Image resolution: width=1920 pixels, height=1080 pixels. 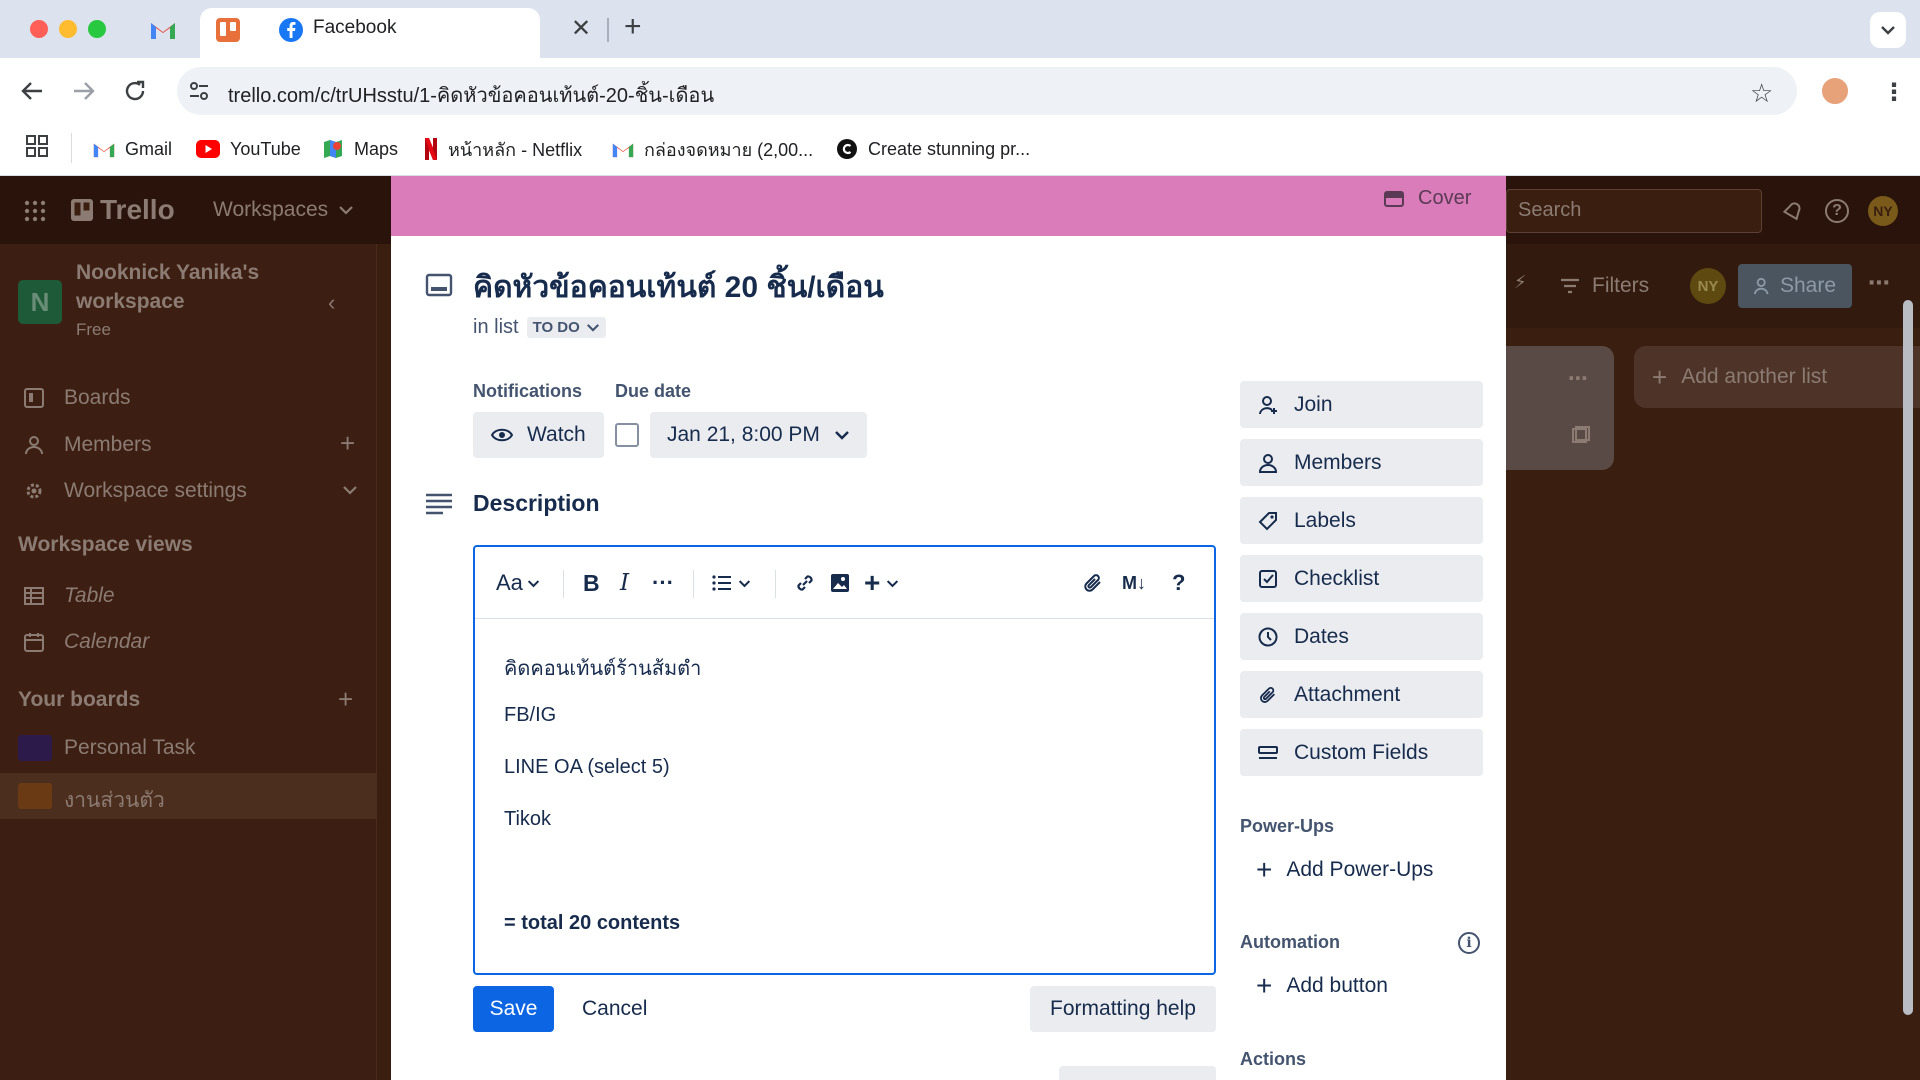 I want to click on new-tab-button: +, so click(x=633, y=27).